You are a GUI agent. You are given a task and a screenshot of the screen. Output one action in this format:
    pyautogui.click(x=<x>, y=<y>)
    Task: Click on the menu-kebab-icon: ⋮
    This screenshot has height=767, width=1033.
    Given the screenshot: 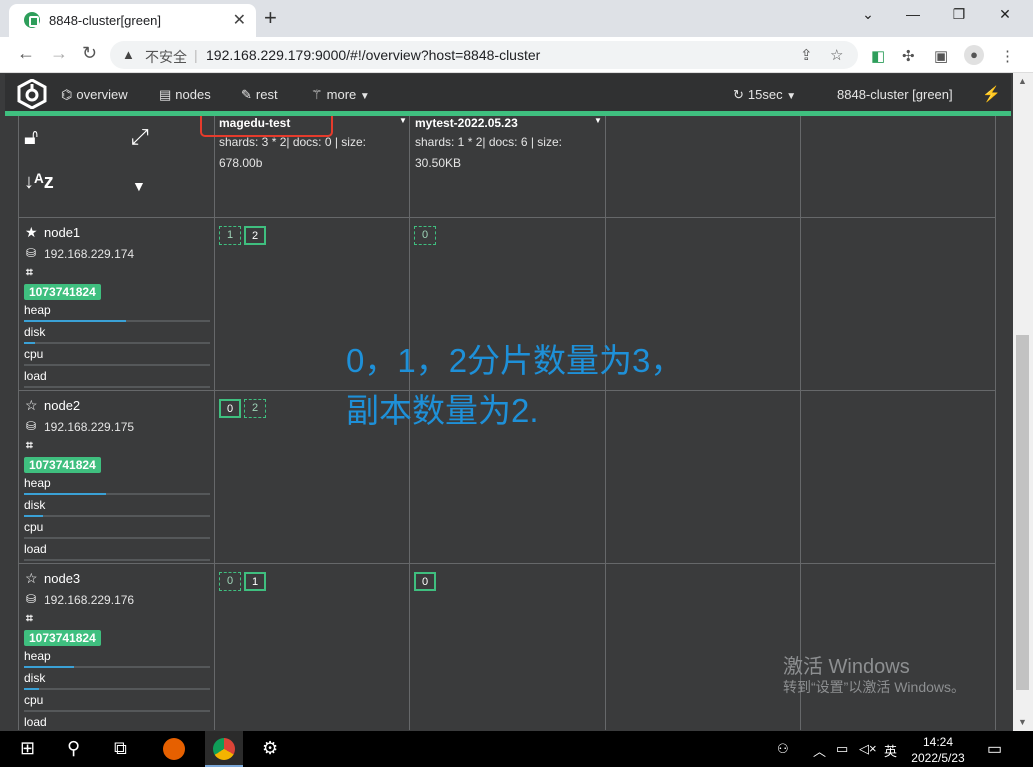 What is the action you would take?
    pyautogui.click(x=1007, y=56)
    